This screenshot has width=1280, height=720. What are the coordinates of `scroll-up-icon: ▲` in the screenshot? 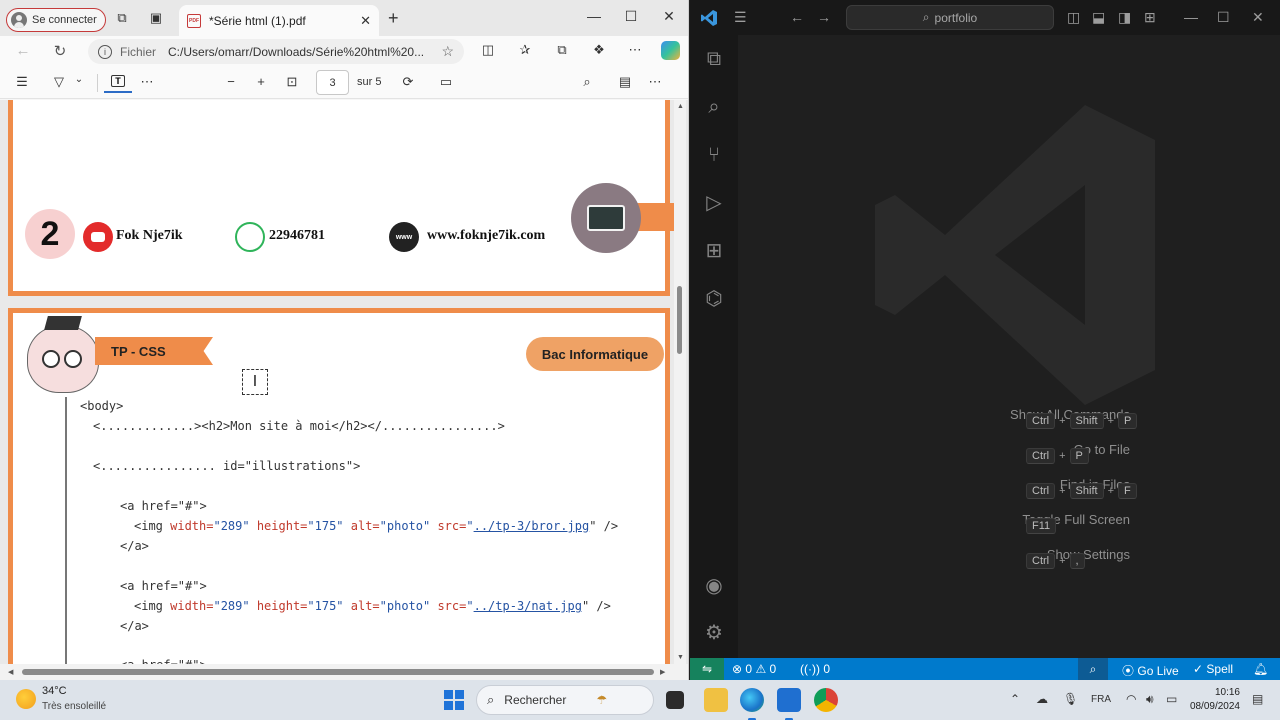 It's located at (680, 106).